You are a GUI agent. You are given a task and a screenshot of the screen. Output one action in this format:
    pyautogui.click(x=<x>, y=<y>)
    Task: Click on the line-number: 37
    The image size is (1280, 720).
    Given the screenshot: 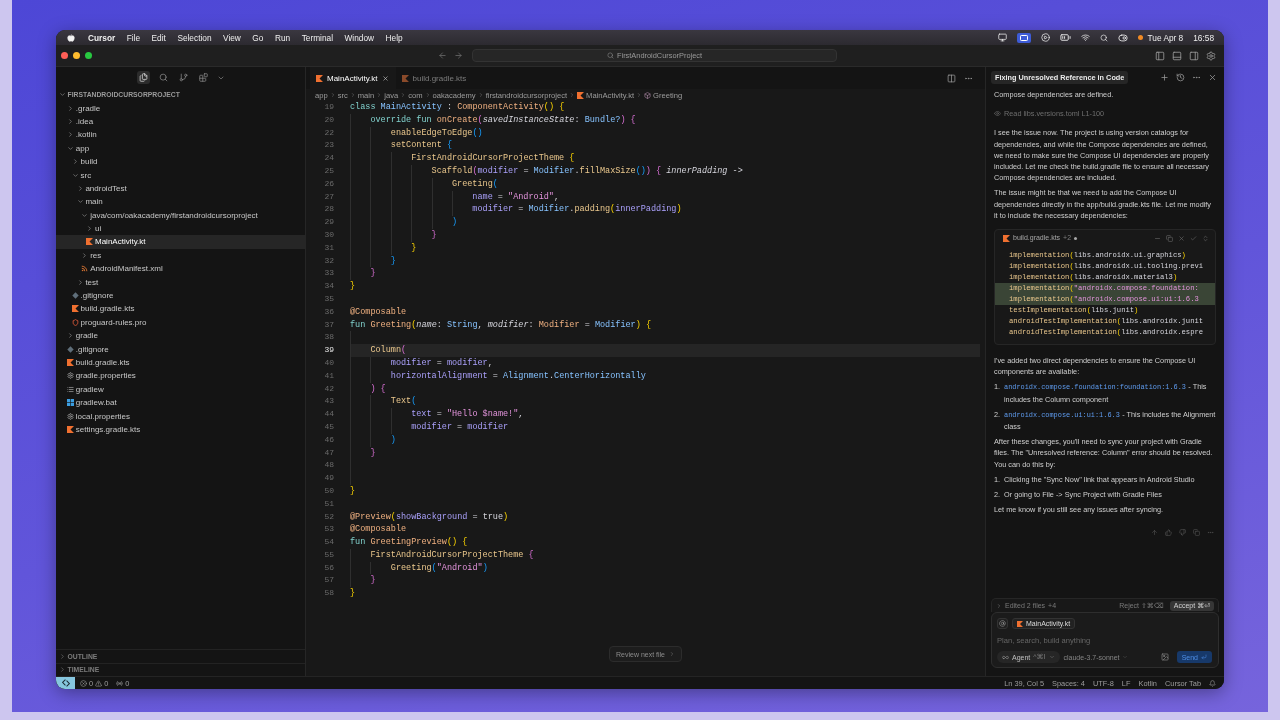 What is the action you would take?
    pyautogui.click(x=328, y=324)
    